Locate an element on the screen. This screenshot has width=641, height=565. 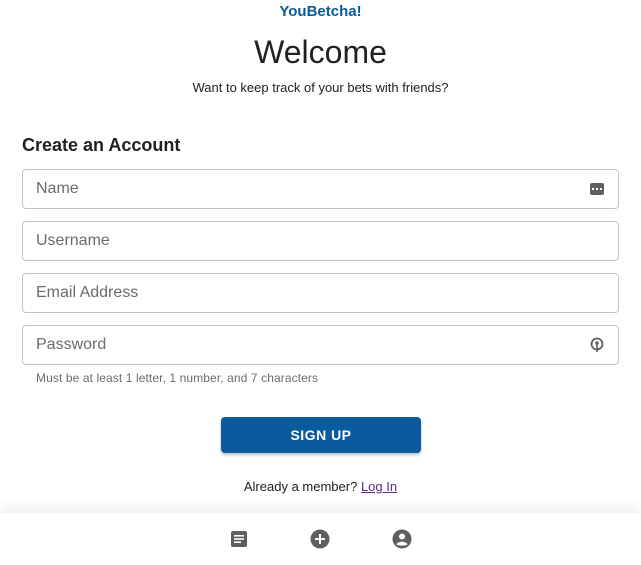
document-icon is located at coordinates (239, 539).